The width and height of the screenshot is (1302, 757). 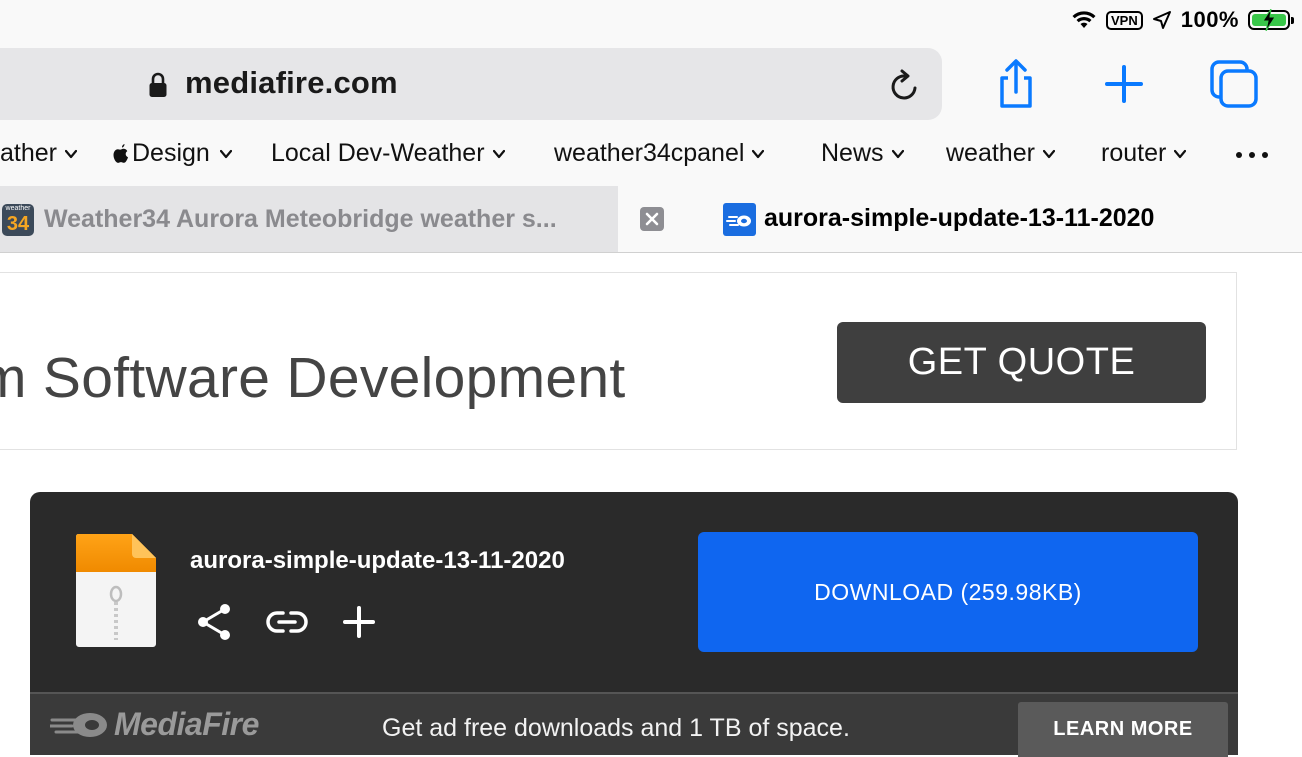 I want to click on mediafire-logo: MediaFire, so click(x=154, y=724).